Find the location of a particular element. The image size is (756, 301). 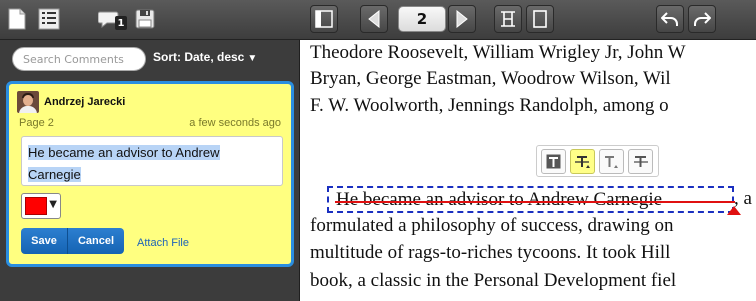

attach-file-link: Attach File is located at coordinates (163, 243).